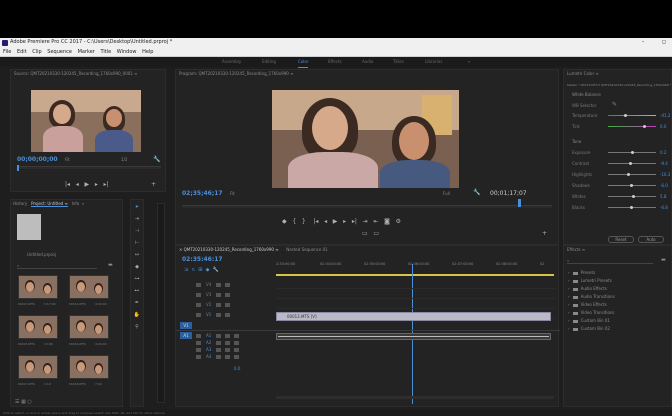  What do you see at coordinates (416, 308) in the screenshot?
I see `video-track-lane` at bounding box center [416, 308].